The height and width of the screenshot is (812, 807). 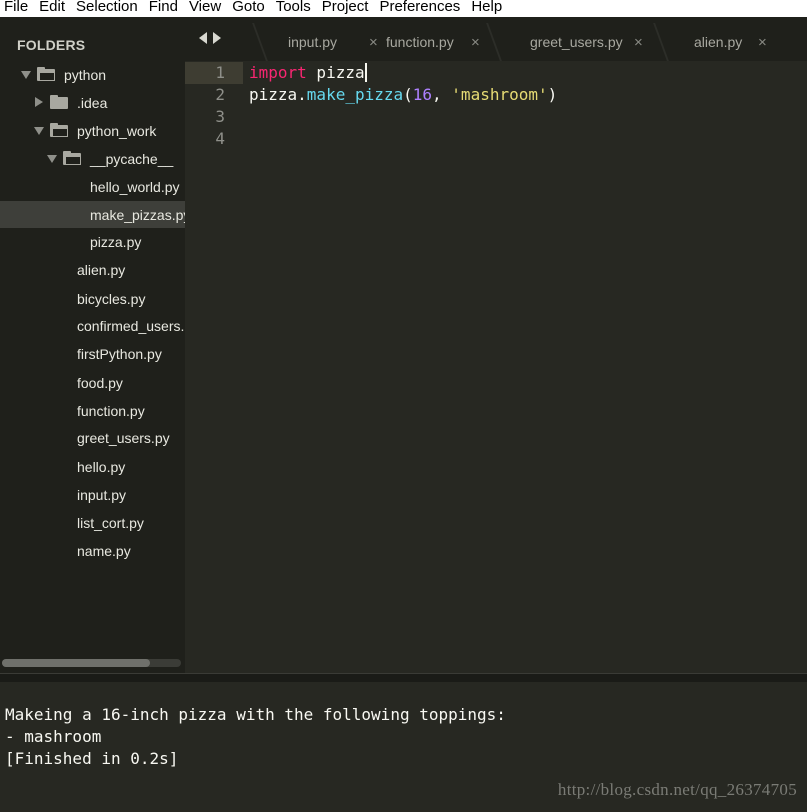 What do you see at coordinates (52, 7) in the screenshot?
I see `menu-edit: Edit` at bounding box center [52, 7].